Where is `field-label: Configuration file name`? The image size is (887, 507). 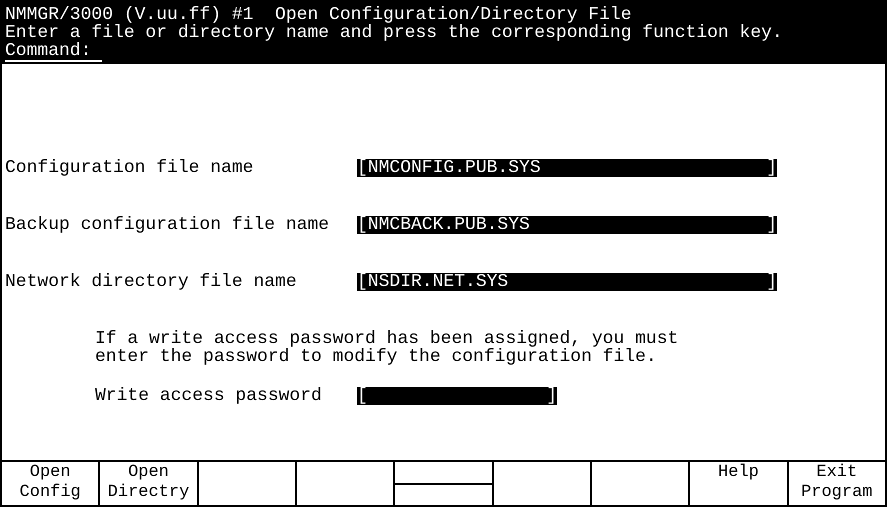 field-label: Configuration file name is located at coordinates (129, 168).